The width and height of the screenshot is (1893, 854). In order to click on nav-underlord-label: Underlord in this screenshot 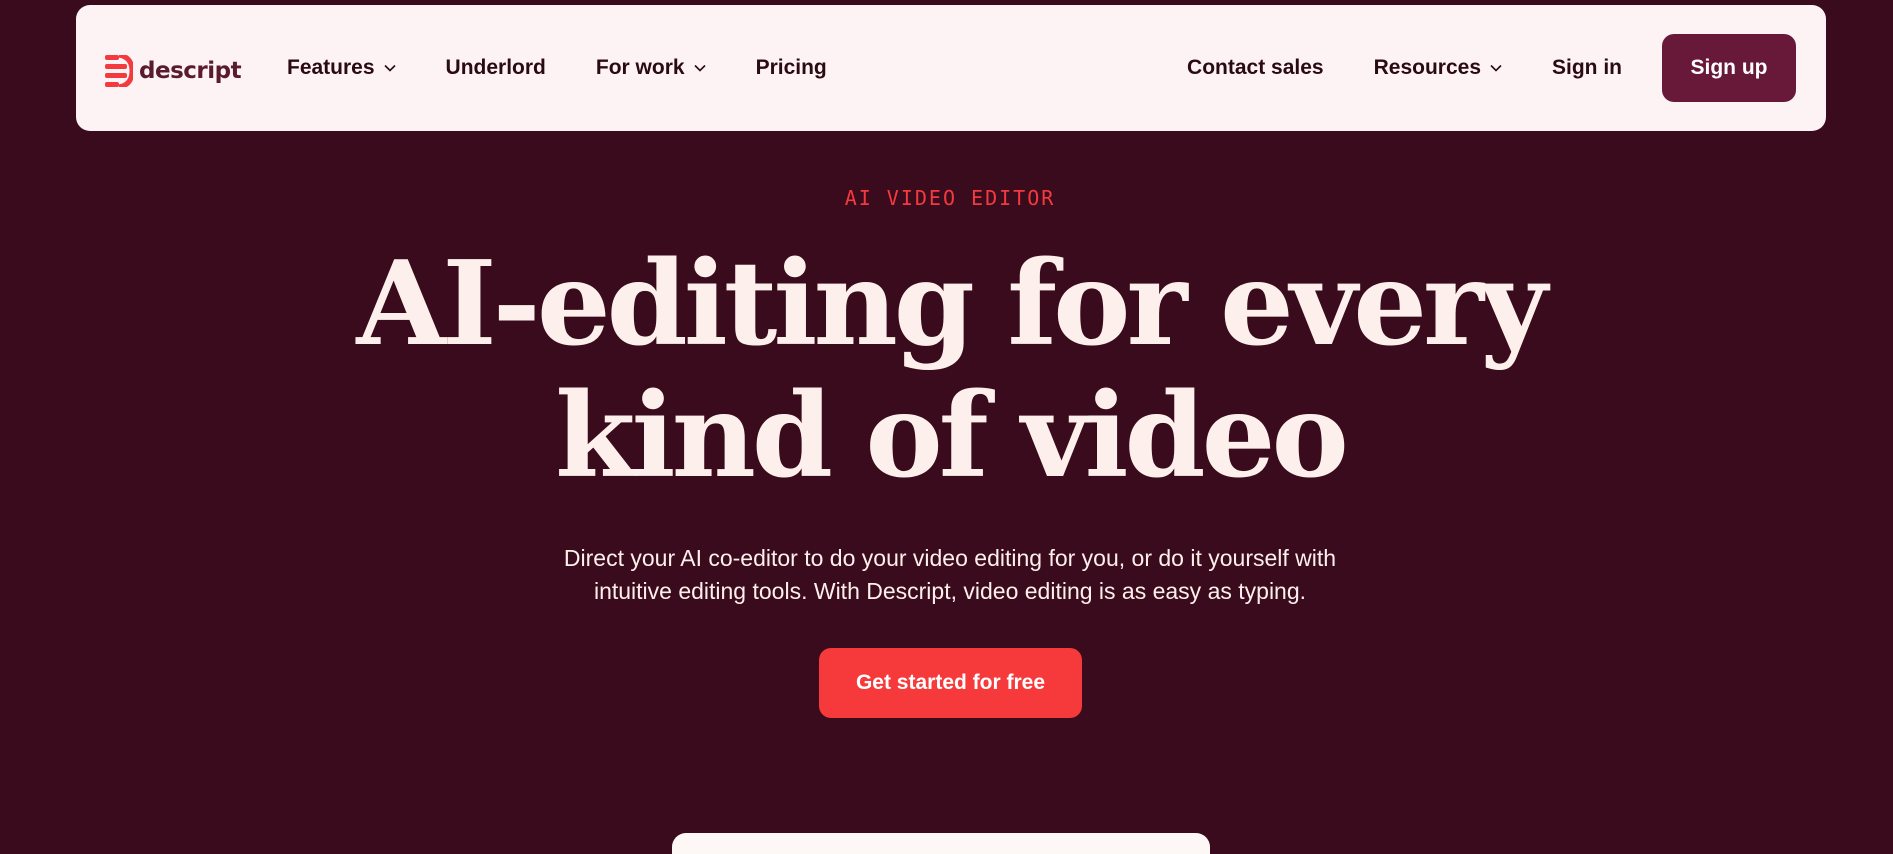, I will do `click(495, 67)`.